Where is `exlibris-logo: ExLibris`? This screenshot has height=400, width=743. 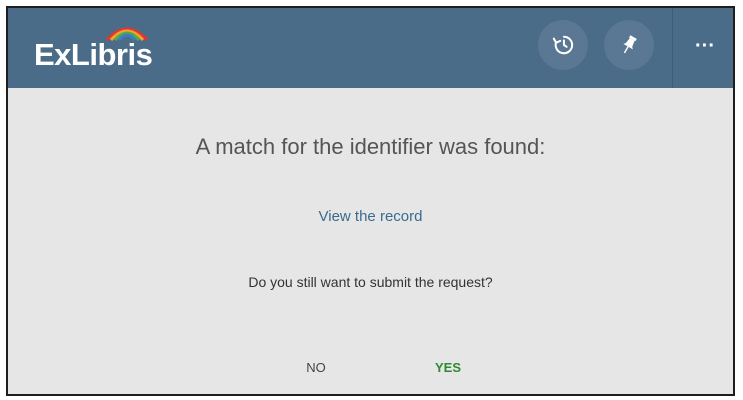
exlibris-logo: ExLibris is located at coordinates (93, 52).